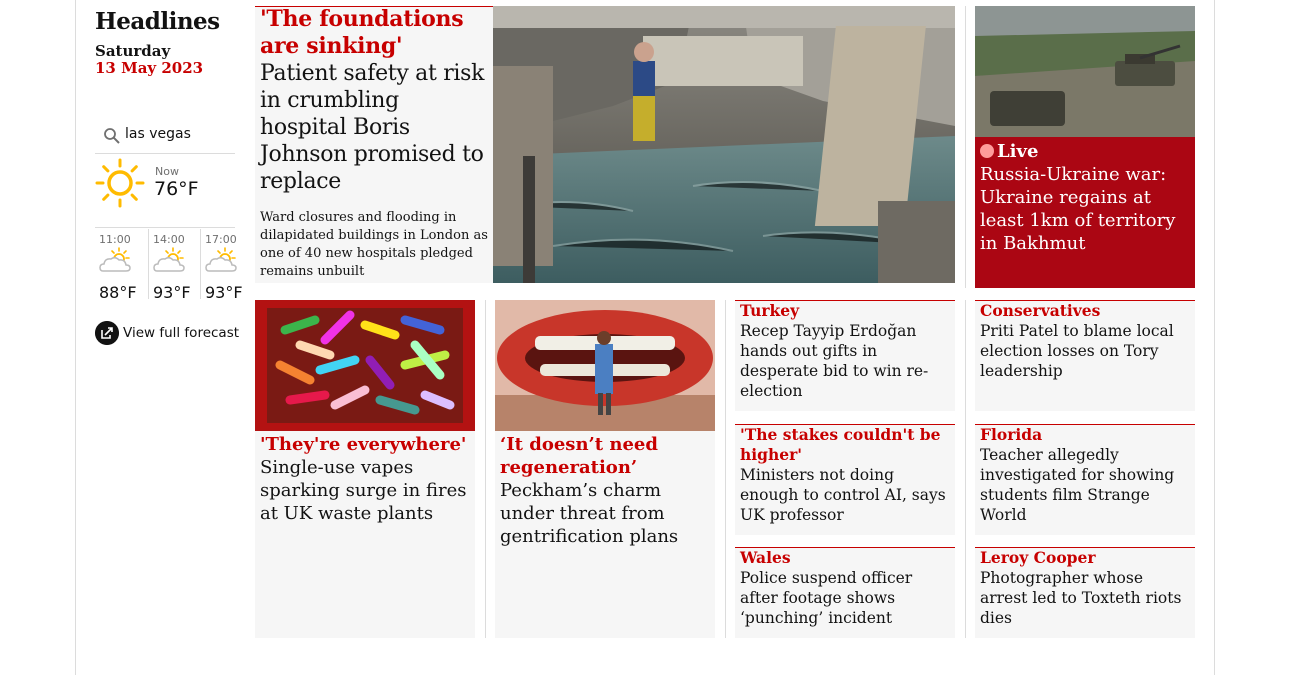  Describe the element at coordinates (169, 239) in the screenshot. I see `forecast-time: 14:00` at that location.